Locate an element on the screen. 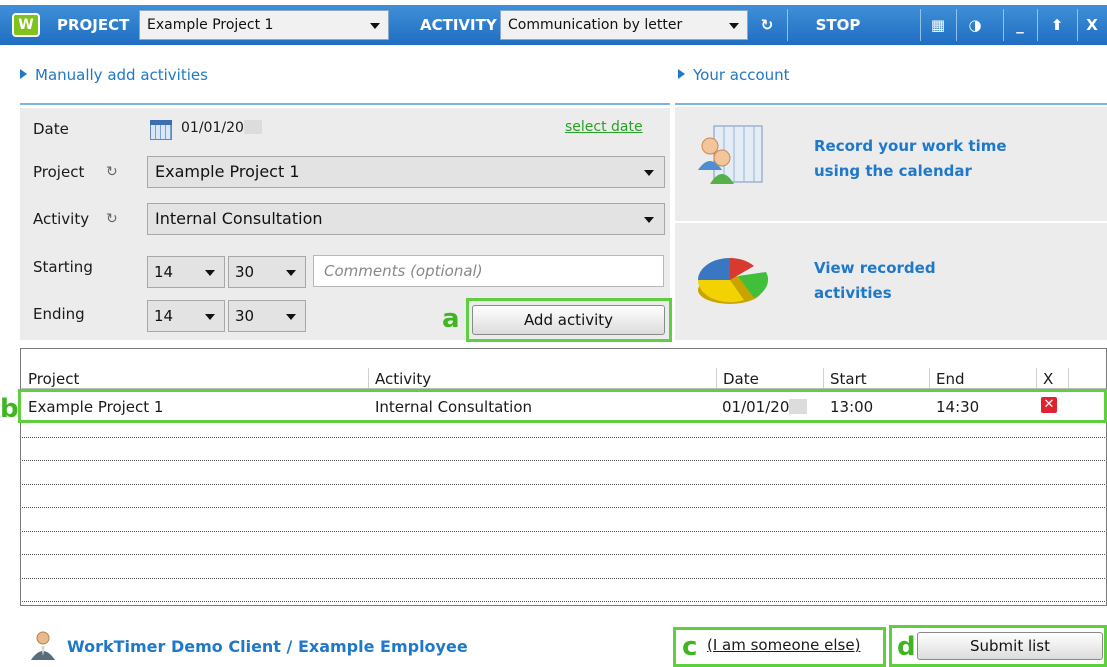  end-hour-value: 14 is located at coordinates (164, 316).